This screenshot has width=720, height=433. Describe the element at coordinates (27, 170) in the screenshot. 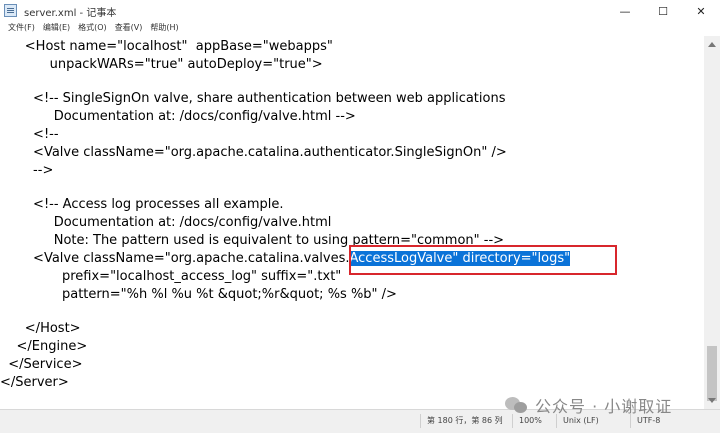

I see `editor-line: -->` at that location.